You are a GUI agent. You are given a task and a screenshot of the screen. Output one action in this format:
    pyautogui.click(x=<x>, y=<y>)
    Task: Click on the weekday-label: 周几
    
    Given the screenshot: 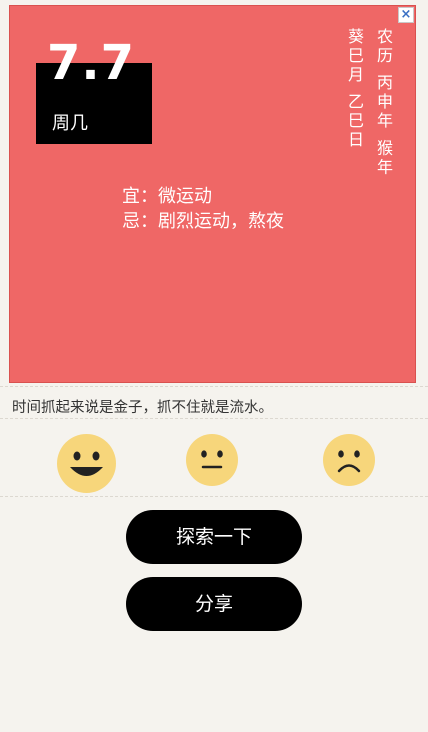 What is the action you would take?
    pyautogui.click(x=70, y=123)
    